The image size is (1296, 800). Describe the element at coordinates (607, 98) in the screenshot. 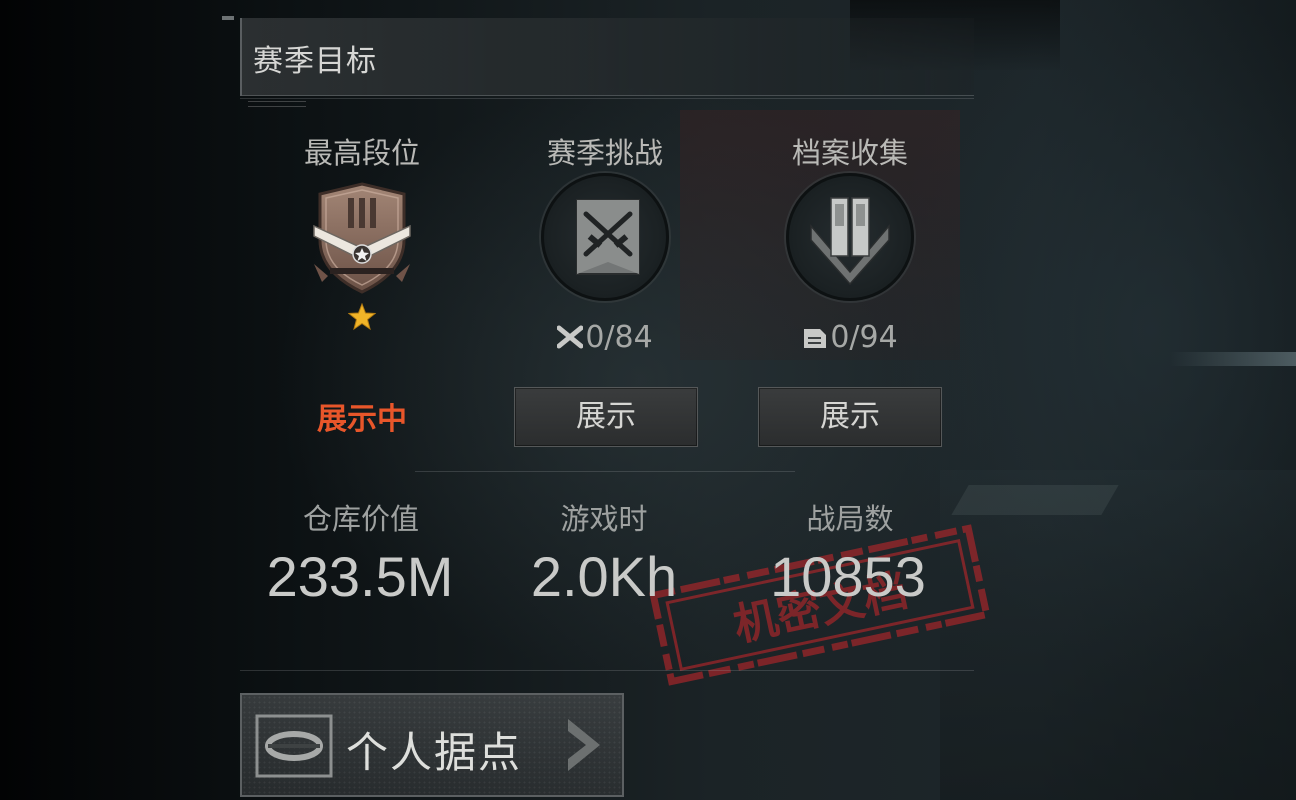

I see `title-underline` at that location.